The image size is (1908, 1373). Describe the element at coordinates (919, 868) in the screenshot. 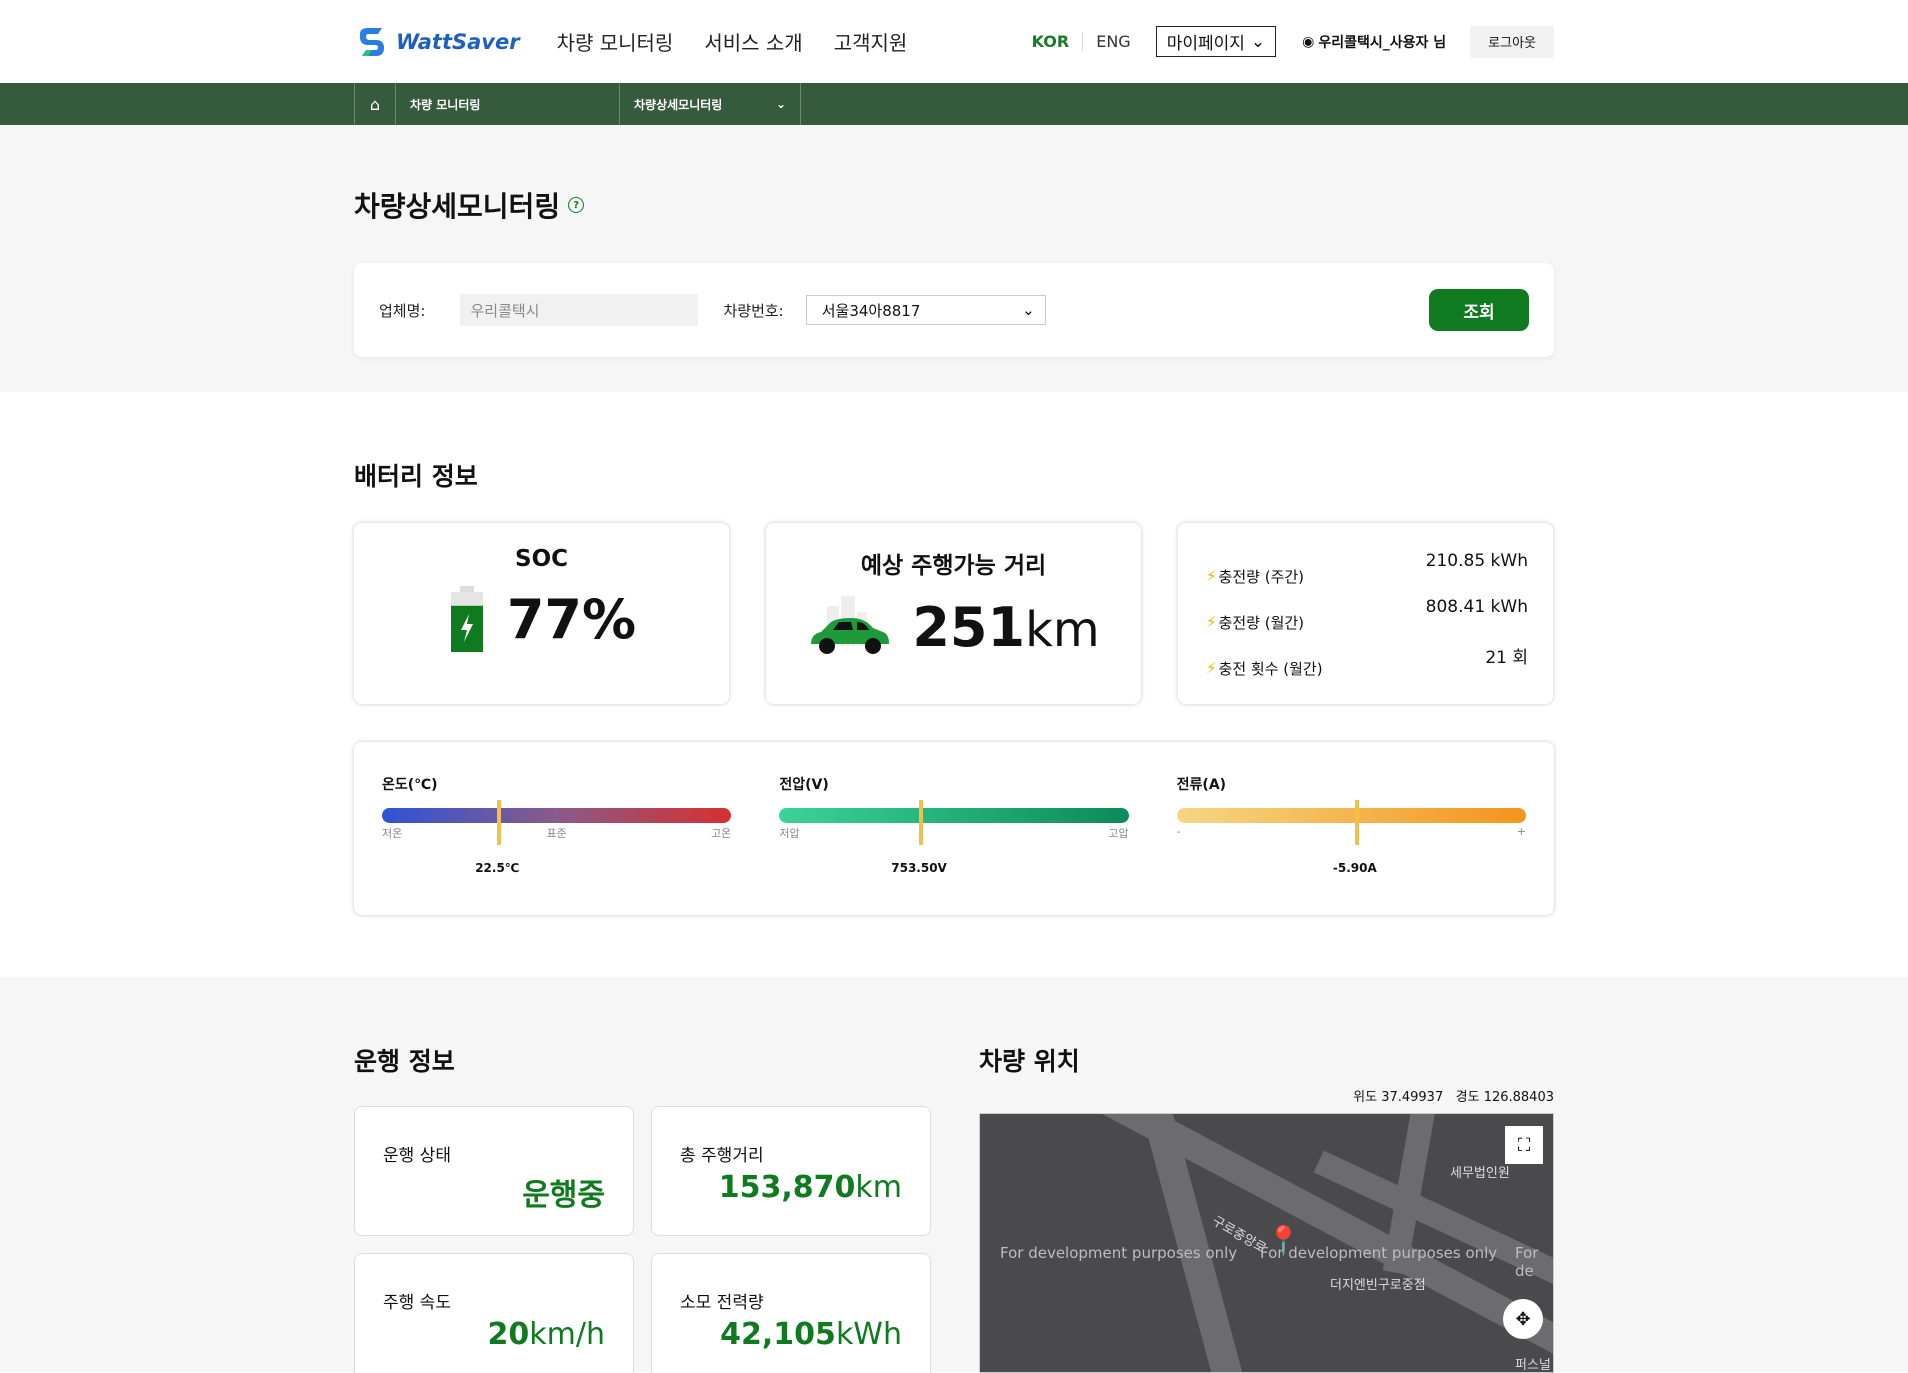

I see `gauge-value: 753.50V` at that location.